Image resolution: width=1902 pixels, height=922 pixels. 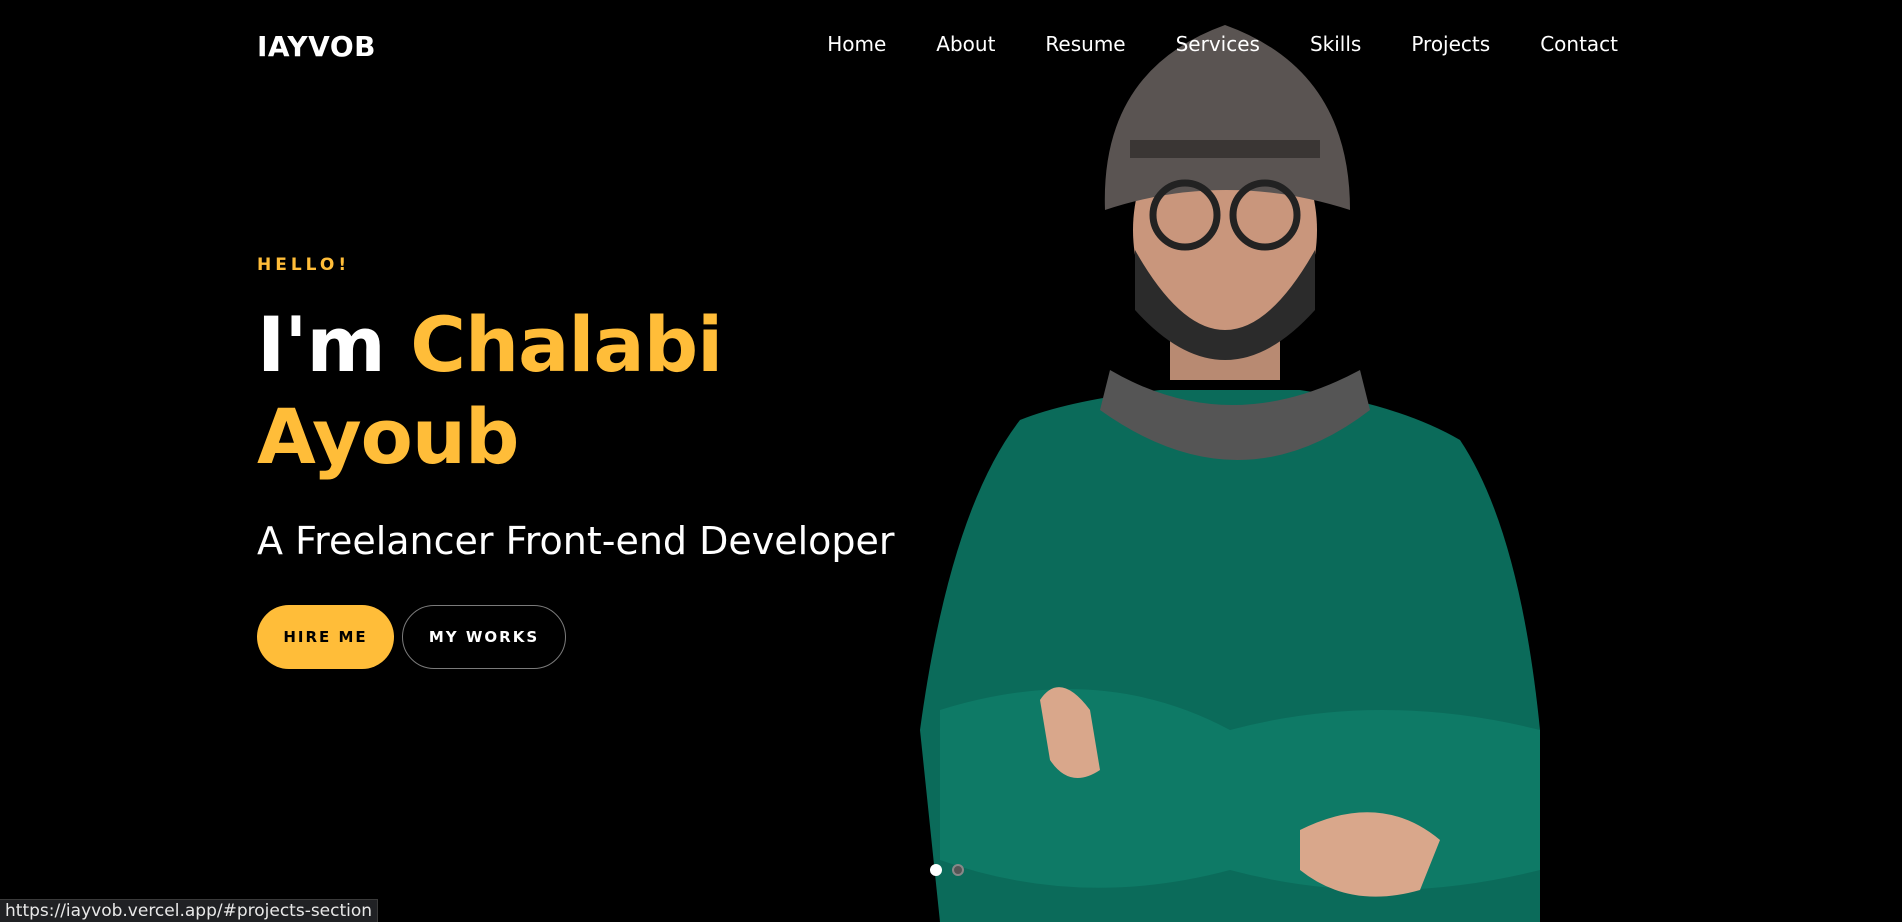 What do you see at coordinates (321, 344) in the screenshot?
I see `hero-name-prefix: I'm` at bounding box center [321, 344].